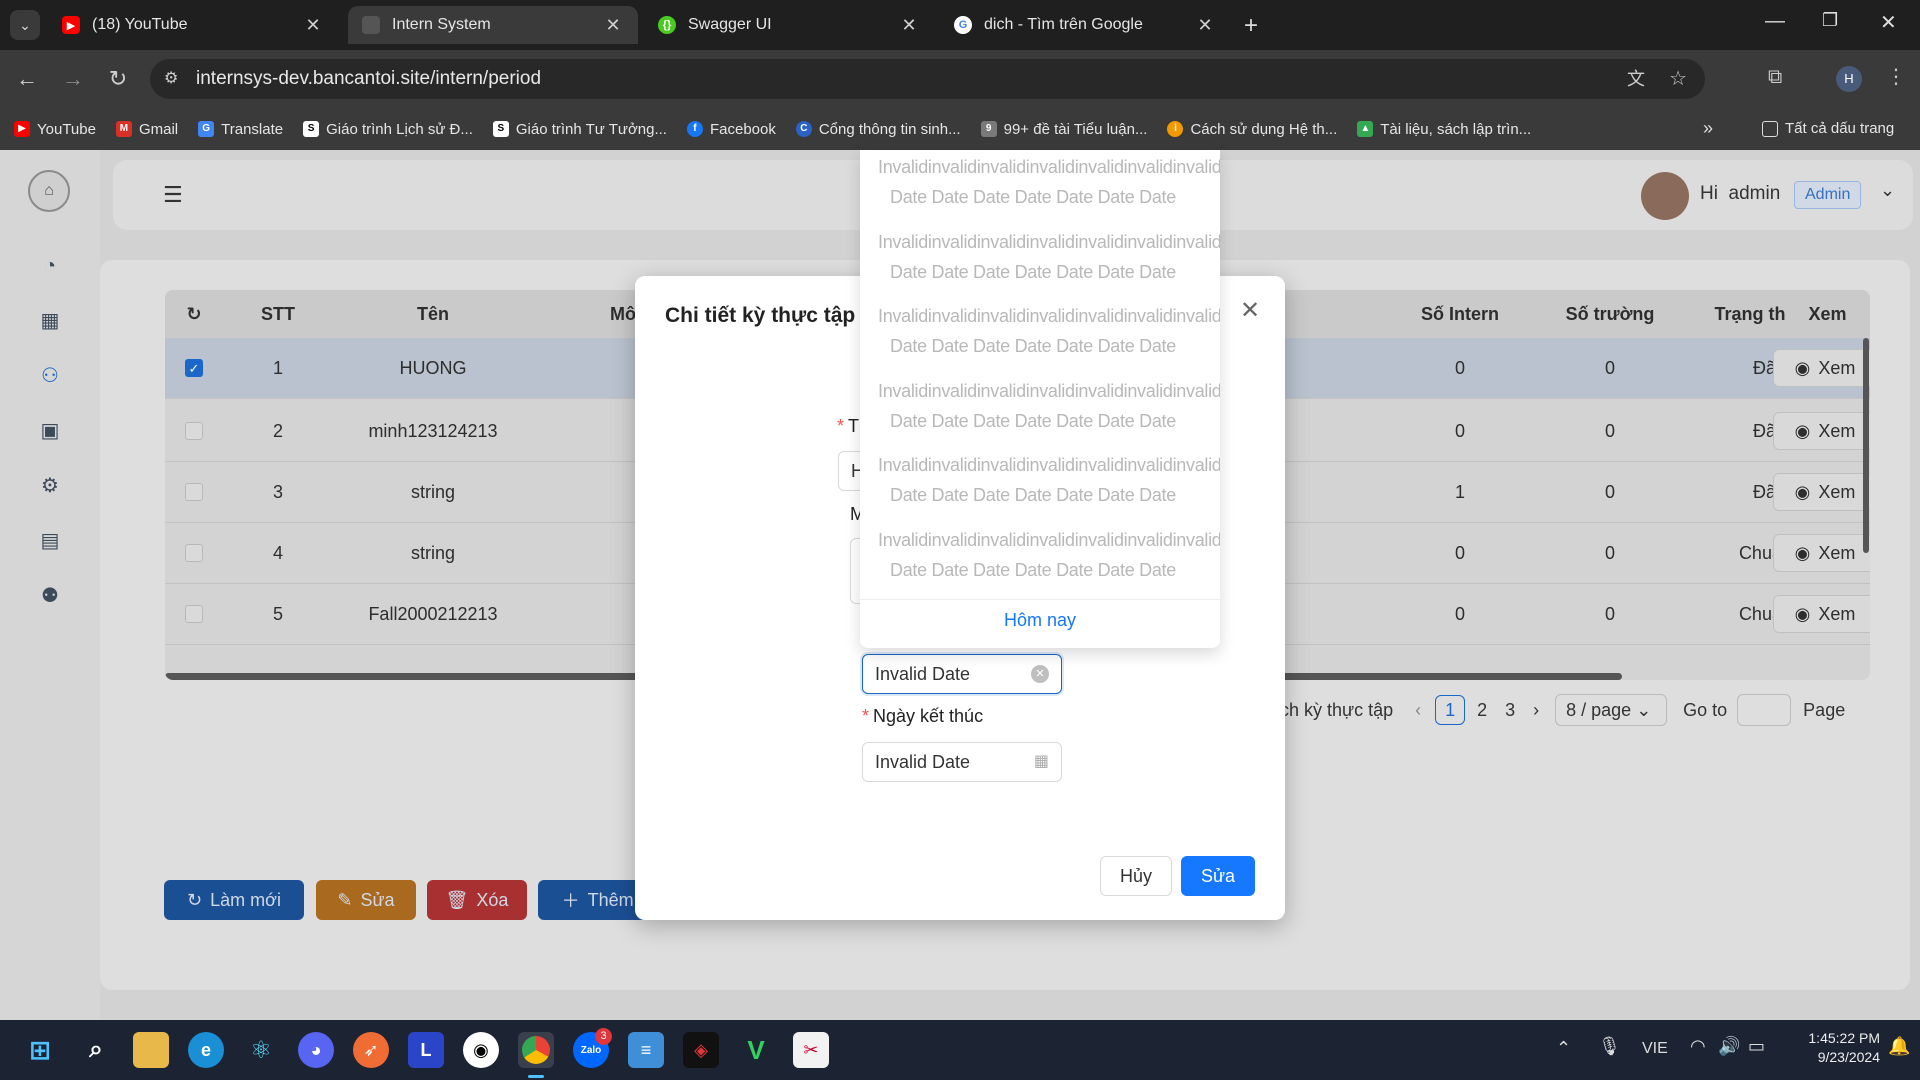 This screenshot has width=1920, height=1080. I want to click on page-3: 3, so click(1510, 710).